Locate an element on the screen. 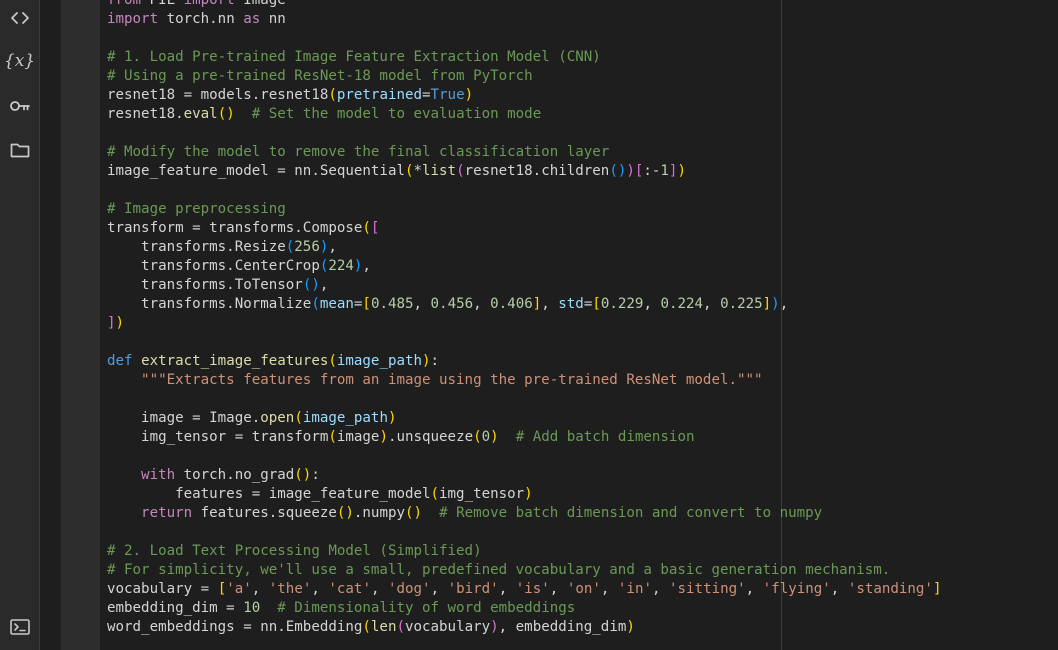 This screenshot has height=650, width=1058. cell-gutter is located at coordinates (80, 325).